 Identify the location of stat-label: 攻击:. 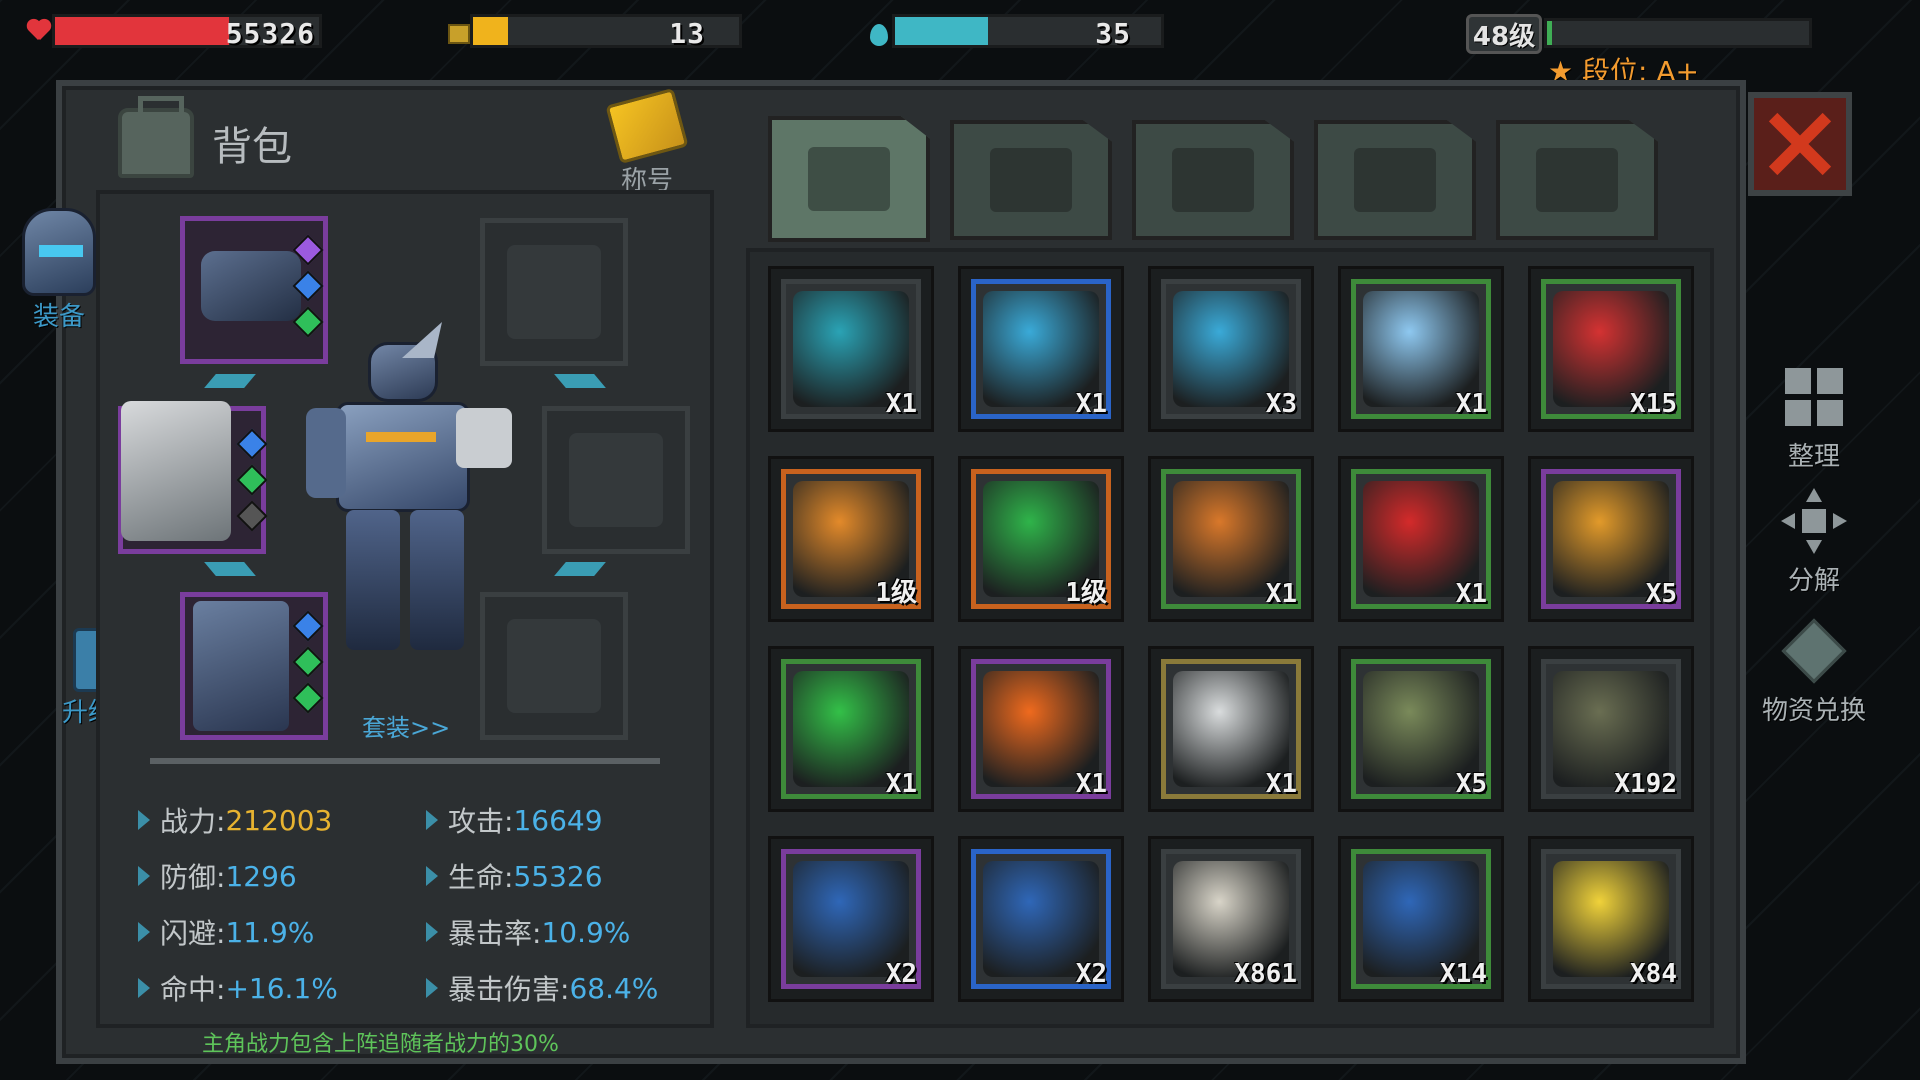
(481, 821).